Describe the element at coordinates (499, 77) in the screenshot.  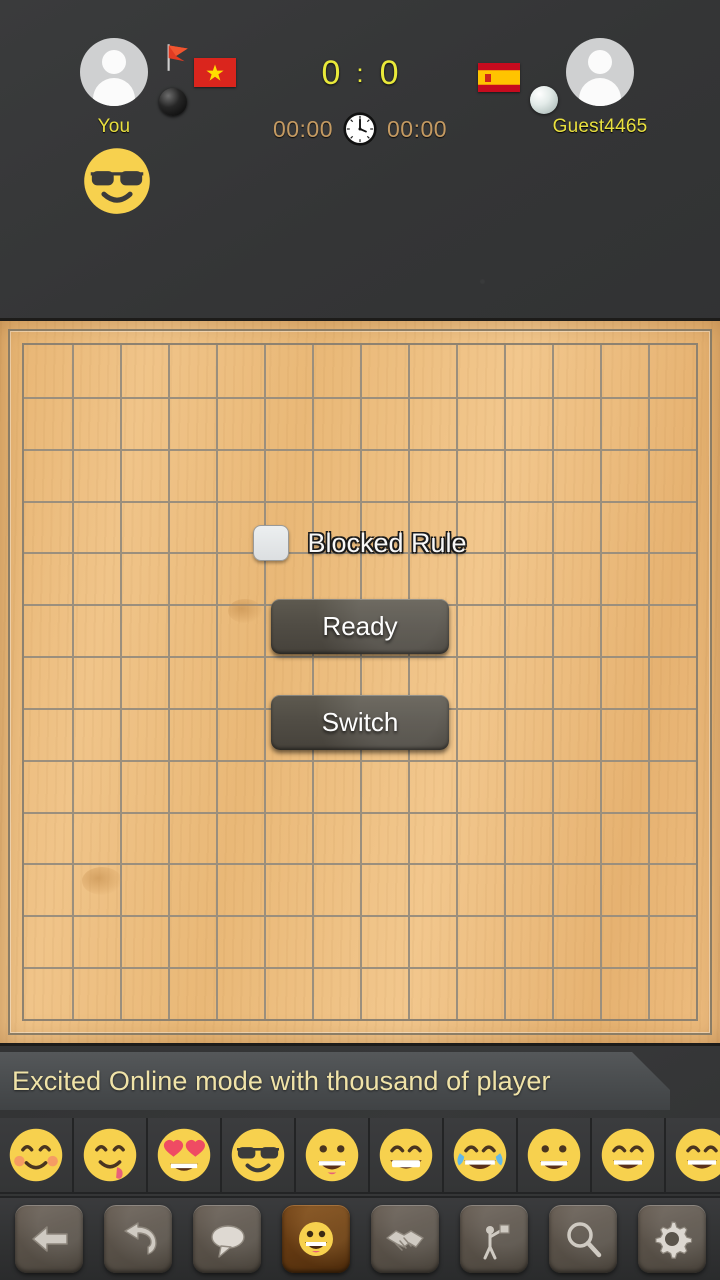
I see `spain-flag` at that location.